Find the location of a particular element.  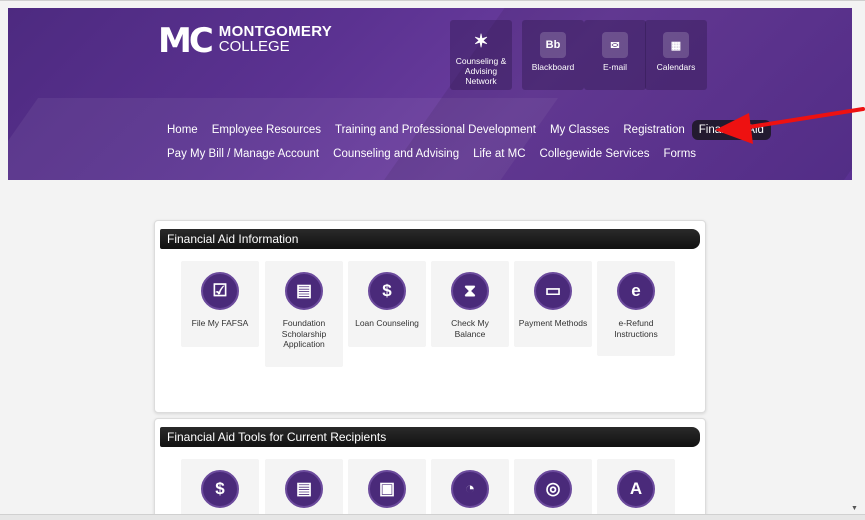

documents-icon: ▤ is located at coordinates (304, 489).